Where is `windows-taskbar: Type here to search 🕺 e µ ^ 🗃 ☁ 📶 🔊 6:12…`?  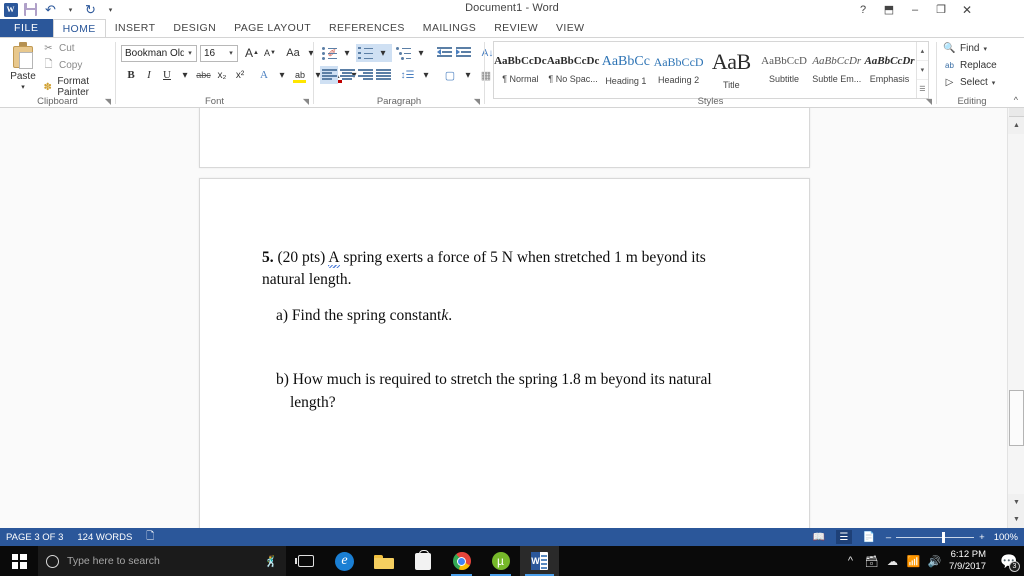 windows-taskbar: Type here to search 🕺 e µ ^ 🗃 ☁ 📶 🔊 6:12… is located at coordinates (512, 561).